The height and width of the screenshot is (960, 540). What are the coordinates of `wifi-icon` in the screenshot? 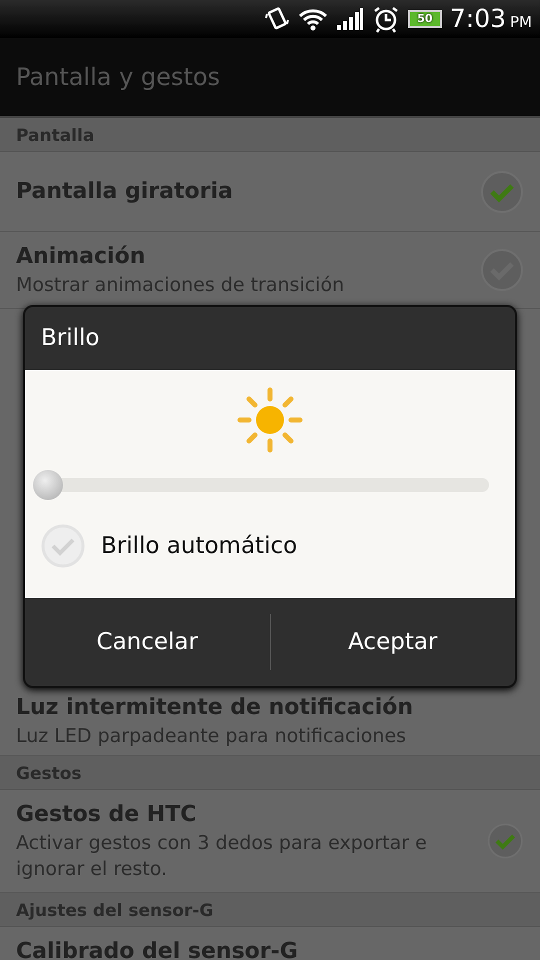 It's located at (313, 19).